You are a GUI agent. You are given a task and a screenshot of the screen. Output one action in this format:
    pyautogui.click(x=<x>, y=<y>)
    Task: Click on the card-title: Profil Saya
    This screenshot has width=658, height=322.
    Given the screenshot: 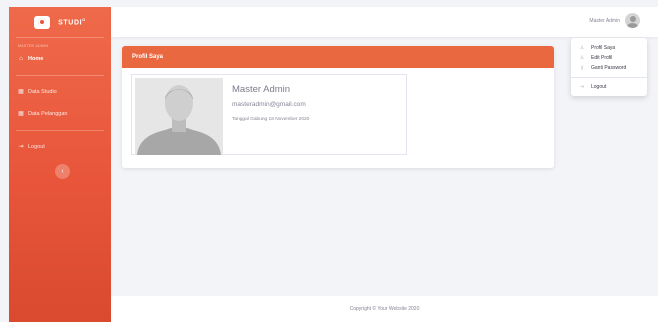 What is the action you would take?
    pyautogui.click(x=338, y=57)
    